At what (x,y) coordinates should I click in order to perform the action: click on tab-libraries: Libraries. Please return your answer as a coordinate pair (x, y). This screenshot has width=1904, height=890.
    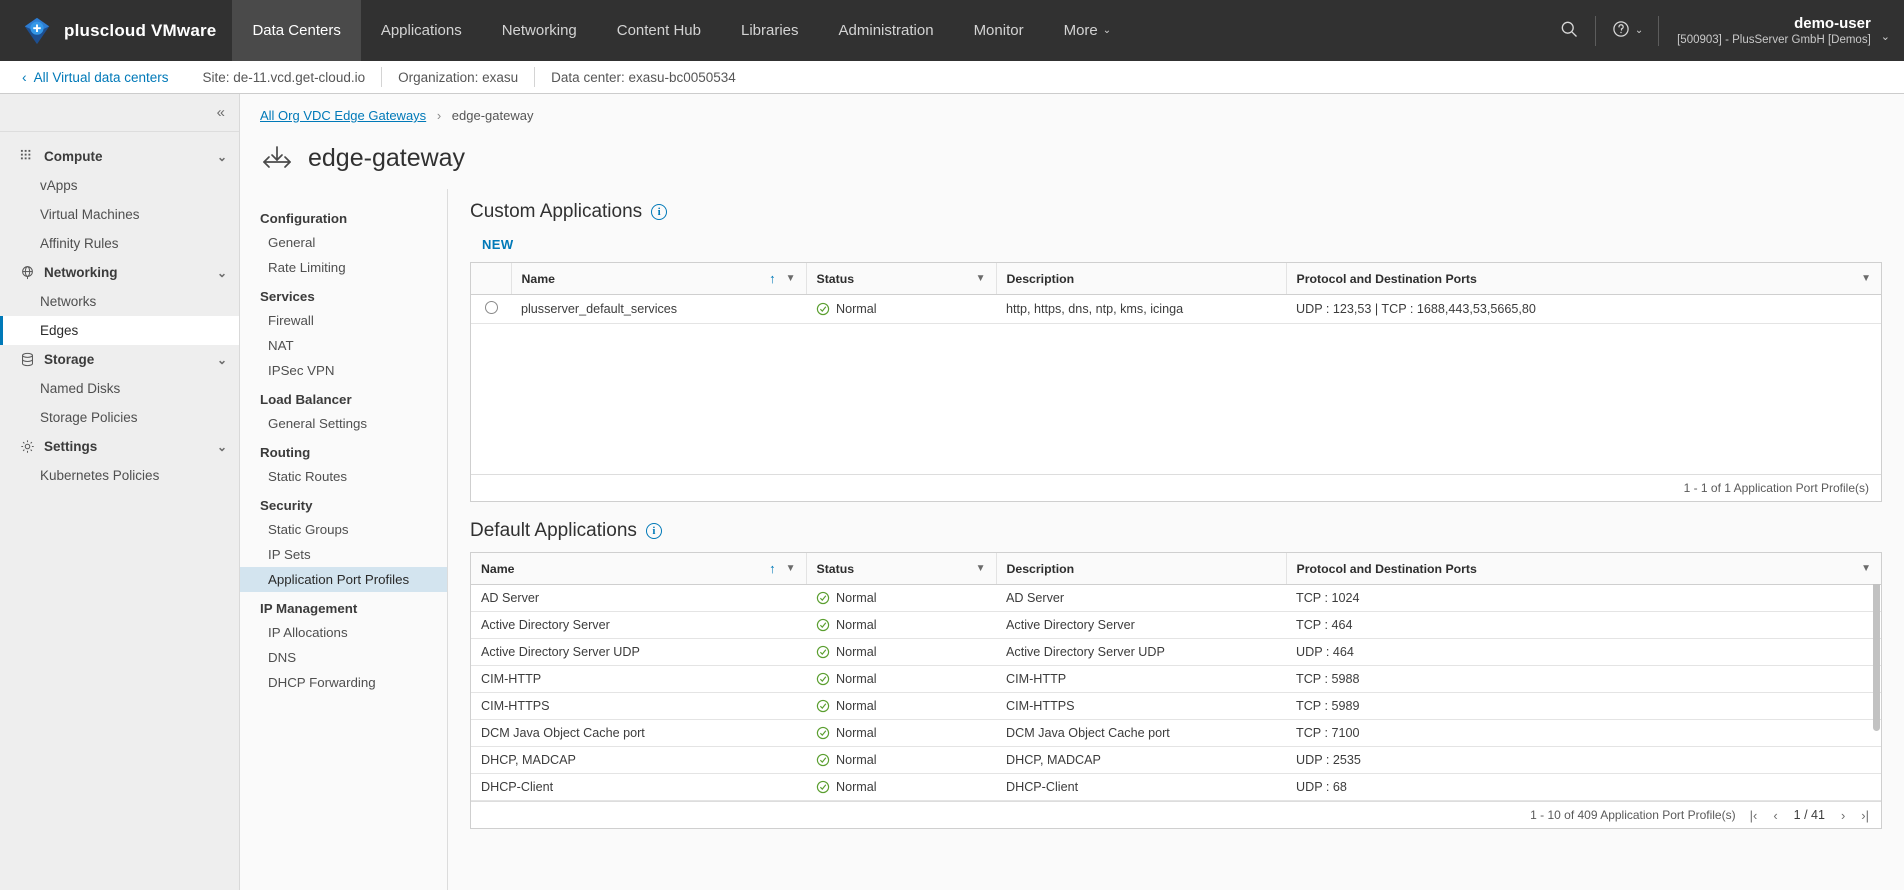
    Looking at the image, I should click on (770, 30).